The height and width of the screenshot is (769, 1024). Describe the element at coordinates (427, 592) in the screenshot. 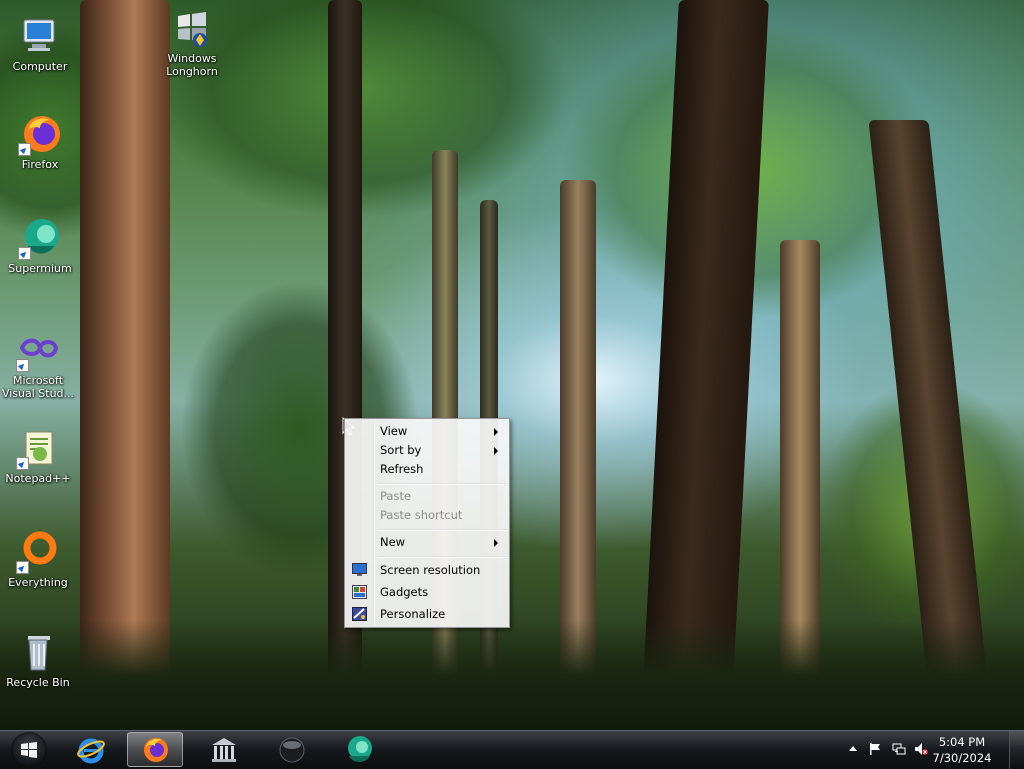

I see `menu-item-gadgets: Gadgets` at that location.